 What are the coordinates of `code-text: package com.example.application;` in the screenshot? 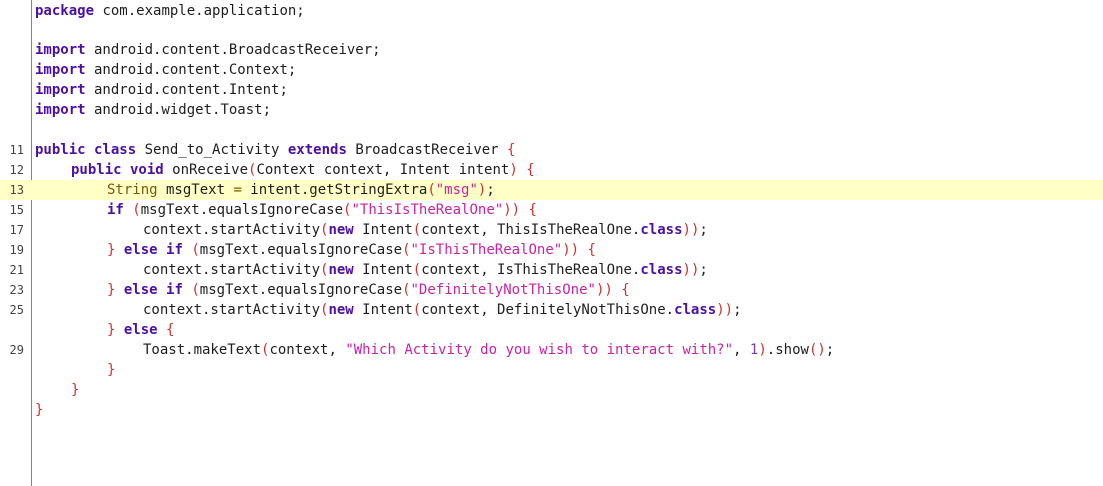 It's located at (170, 11).